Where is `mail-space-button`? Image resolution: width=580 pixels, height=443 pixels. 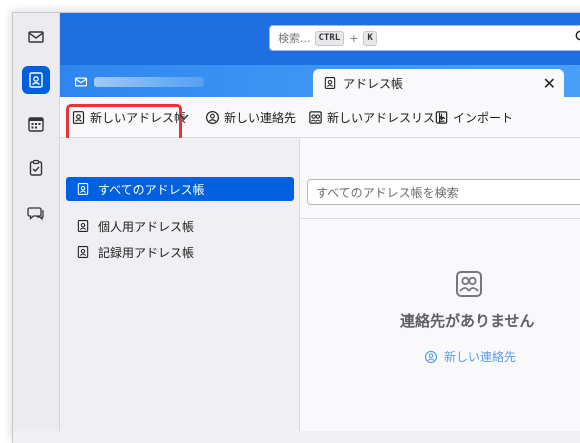
mail-space-button is located at coordinates (36, 37).